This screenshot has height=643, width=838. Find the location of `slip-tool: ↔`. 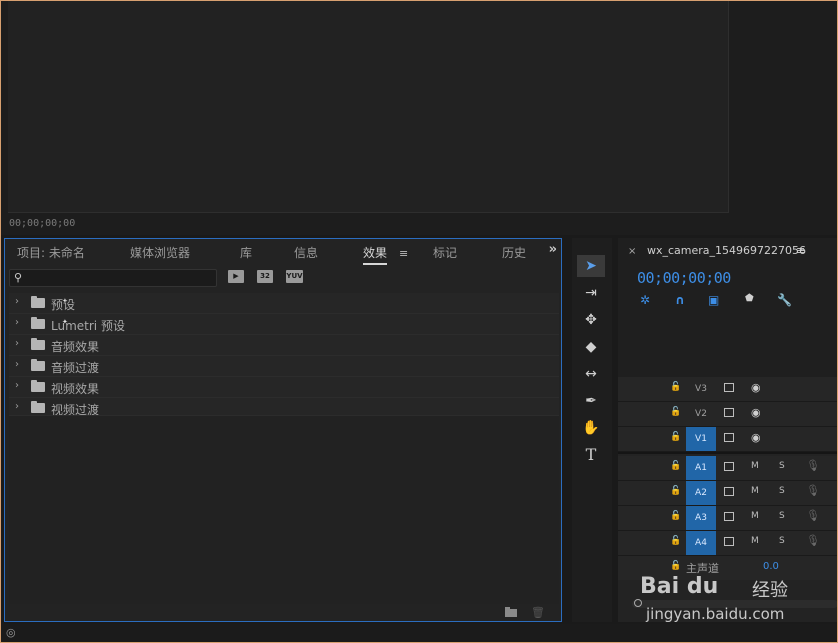

slip-tool: ↔ is located at coordinates (591, 374).